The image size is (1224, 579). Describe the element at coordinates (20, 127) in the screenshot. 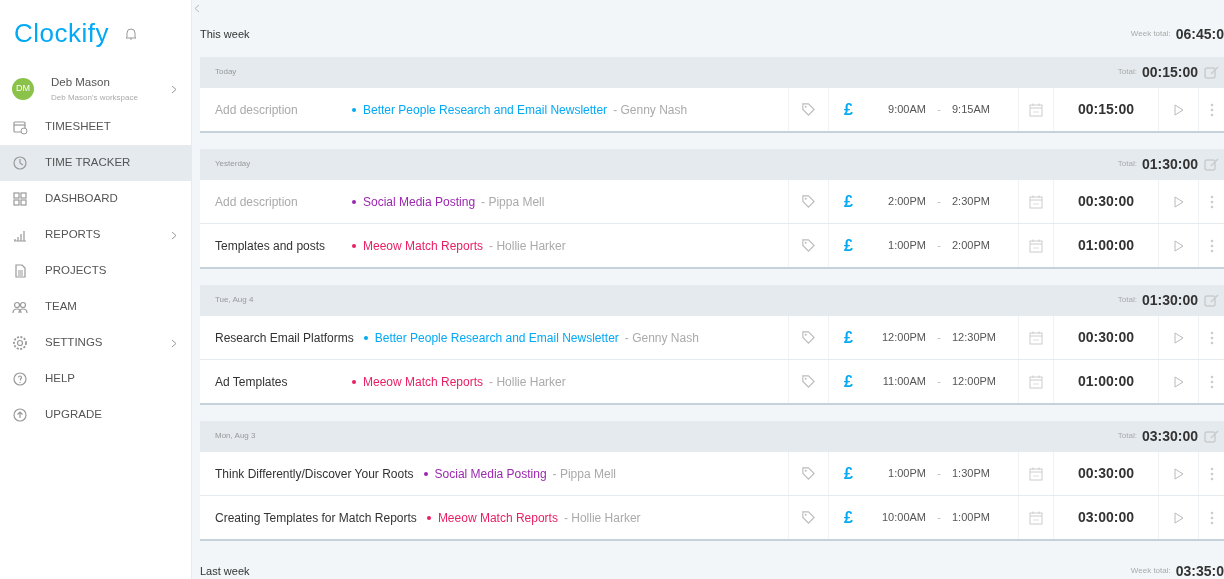

I see `timesheet-icon` at that location.